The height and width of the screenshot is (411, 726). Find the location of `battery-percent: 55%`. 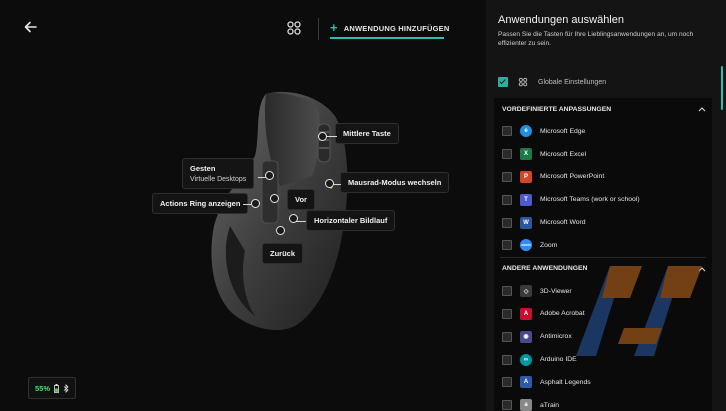

battery-percent: 55% is located at coordinates (42, 388).